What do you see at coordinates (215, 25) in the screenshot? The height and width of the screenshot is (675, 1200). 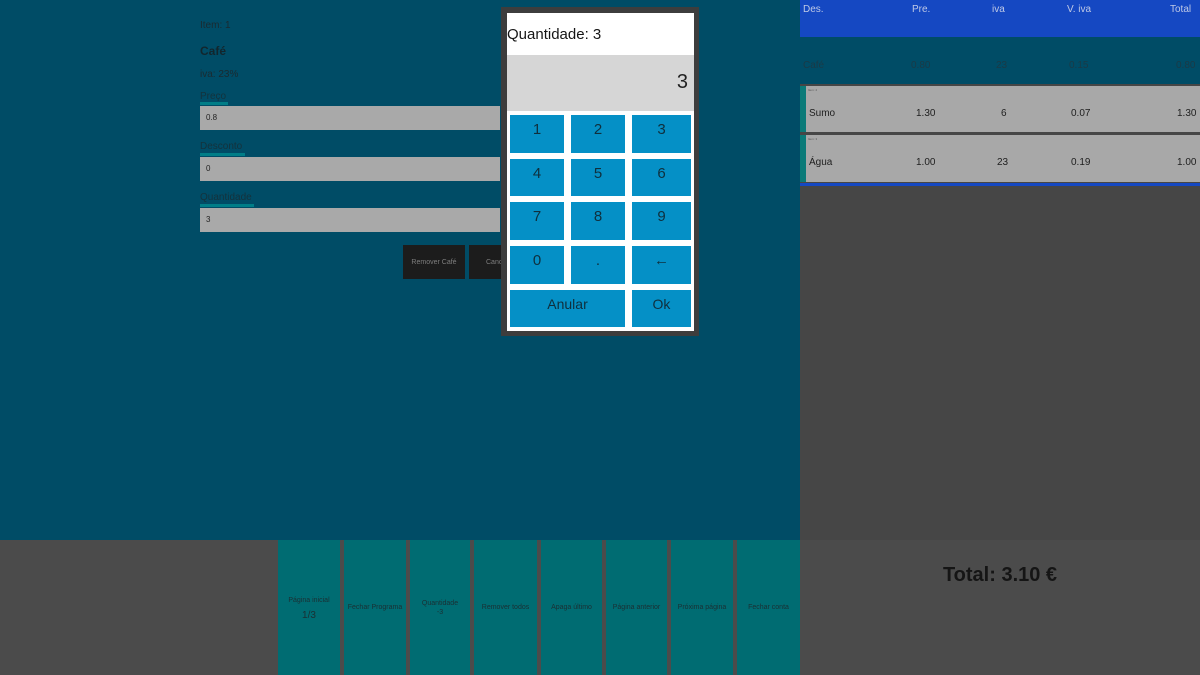 I see `item-number-label: Item: 1` at bounding box center [215, 25].